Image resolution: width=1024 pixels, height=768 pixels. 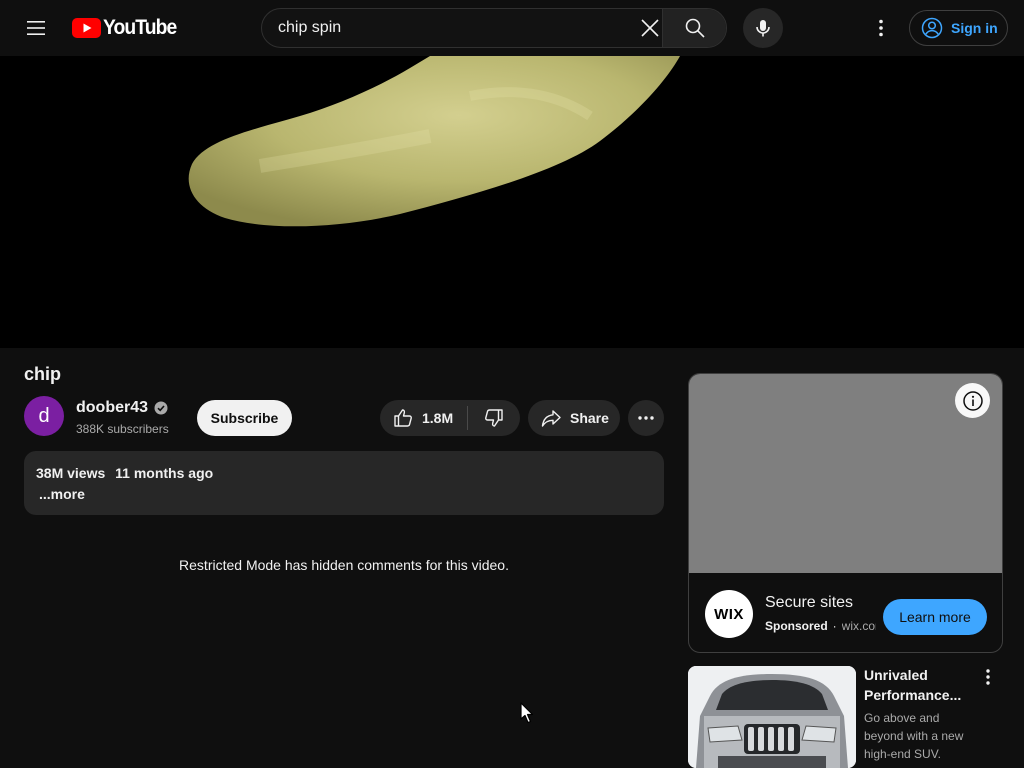 What do you see at coordinates (43, 374) in the screenshot?
I see `video-title: chip` at bounding box center [43, 374].